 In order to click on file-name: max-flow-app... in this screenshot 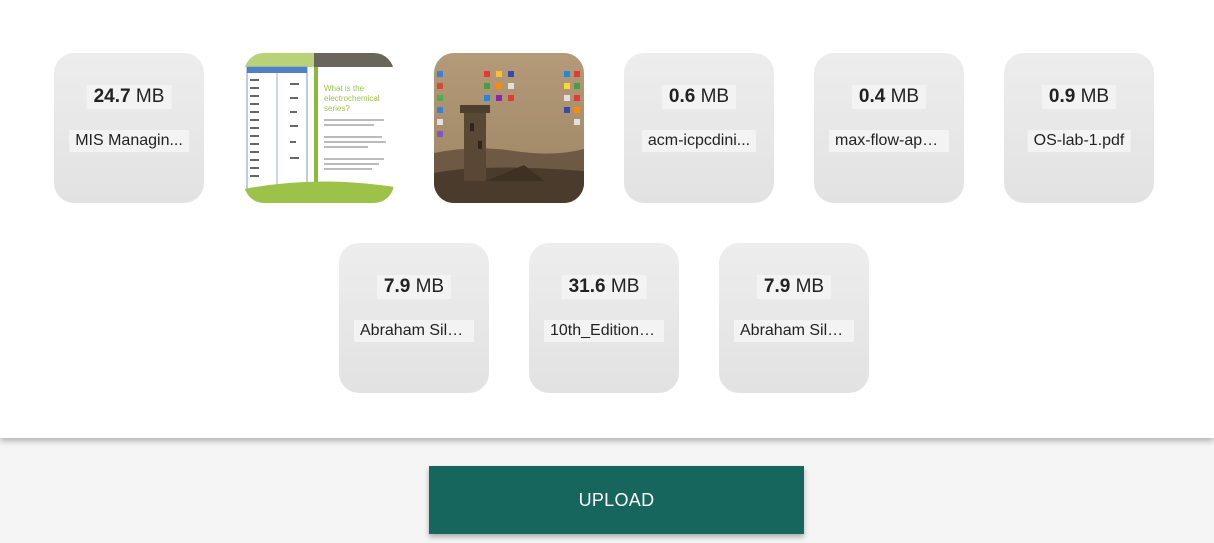, I will do `click(889, 141)`.